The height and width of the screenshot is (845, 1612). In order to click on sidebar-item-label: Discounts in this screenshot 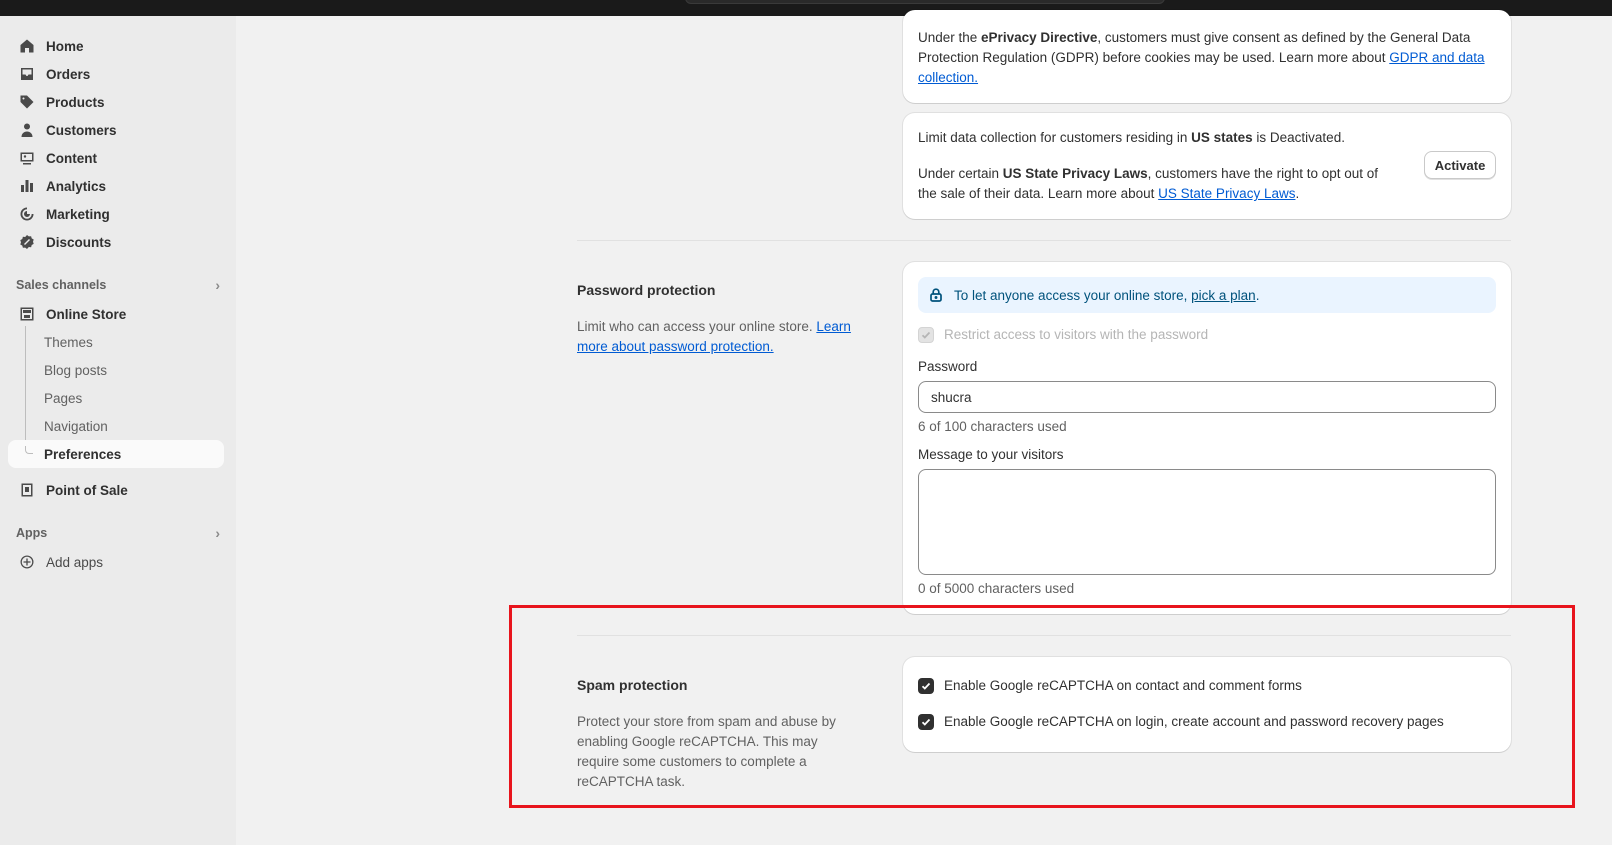, I will do `click(79, 242)`.